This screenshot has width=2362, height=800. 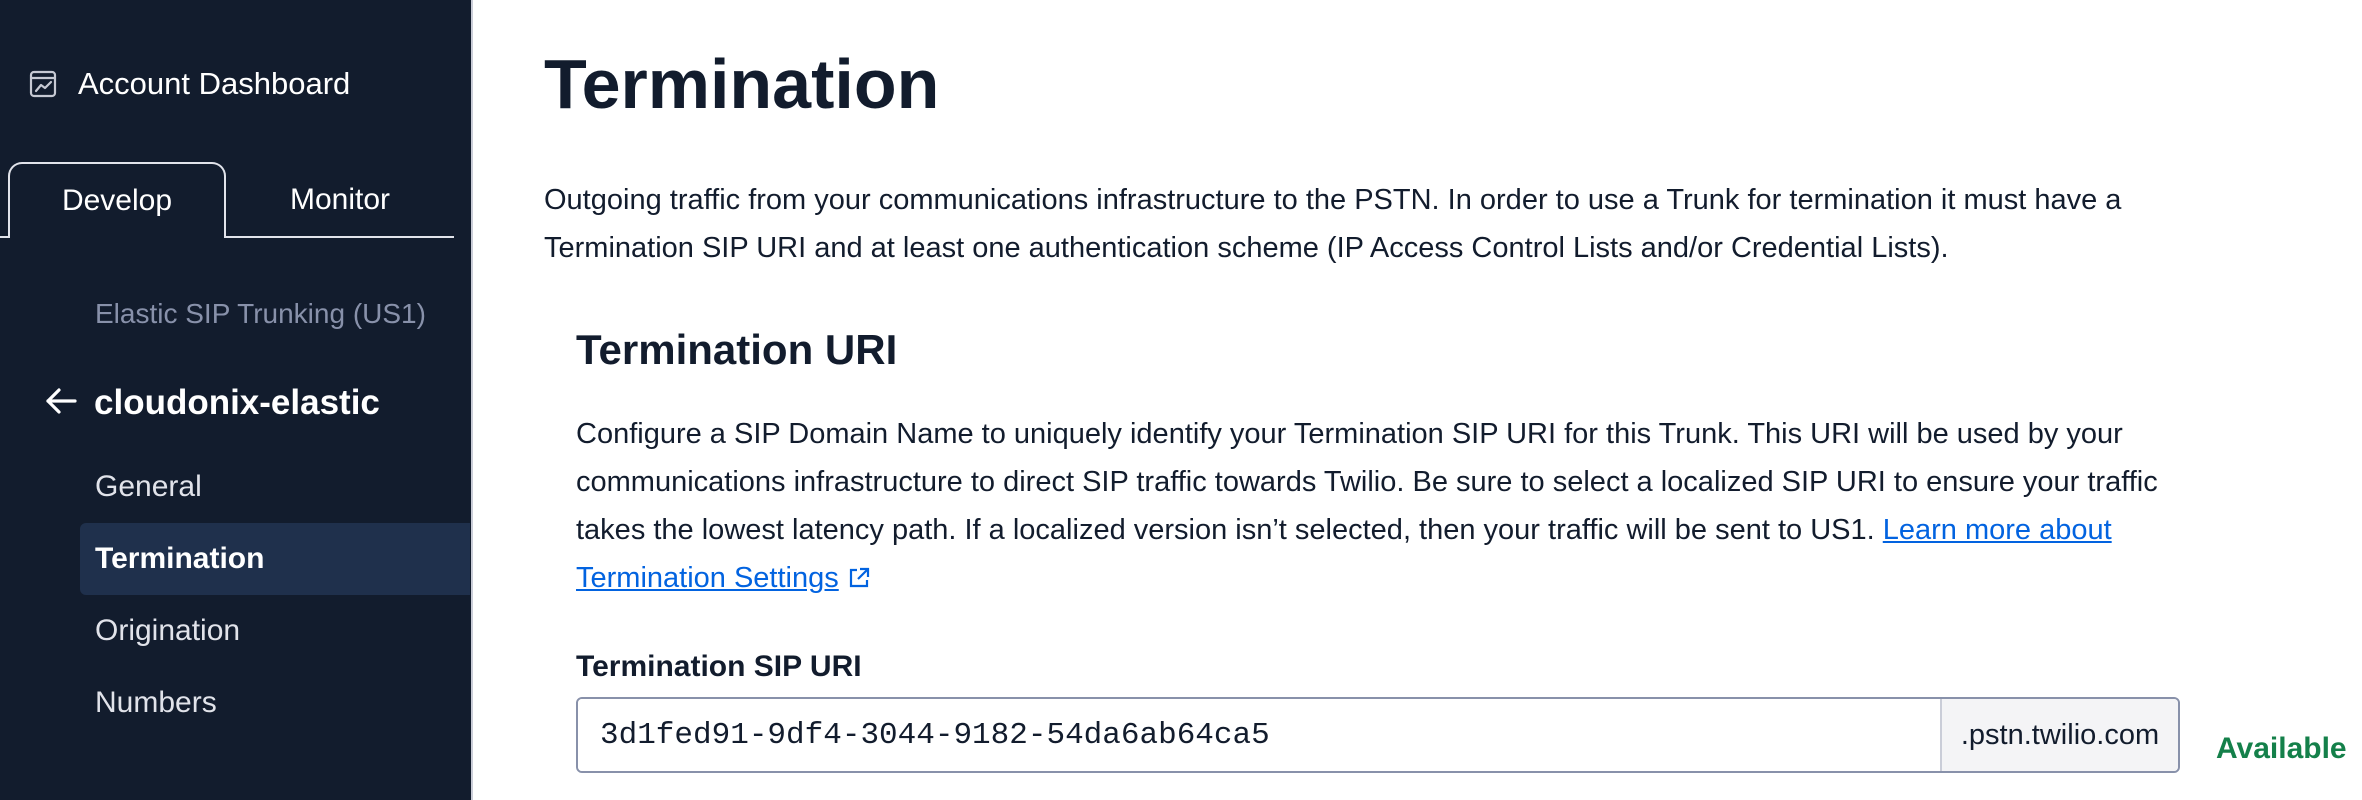 What do you see at coordinates (2059, 735) in the screenshot?
I see `uri-suffix: .pstn.twilio.com` at bounding box center [2059, 735].